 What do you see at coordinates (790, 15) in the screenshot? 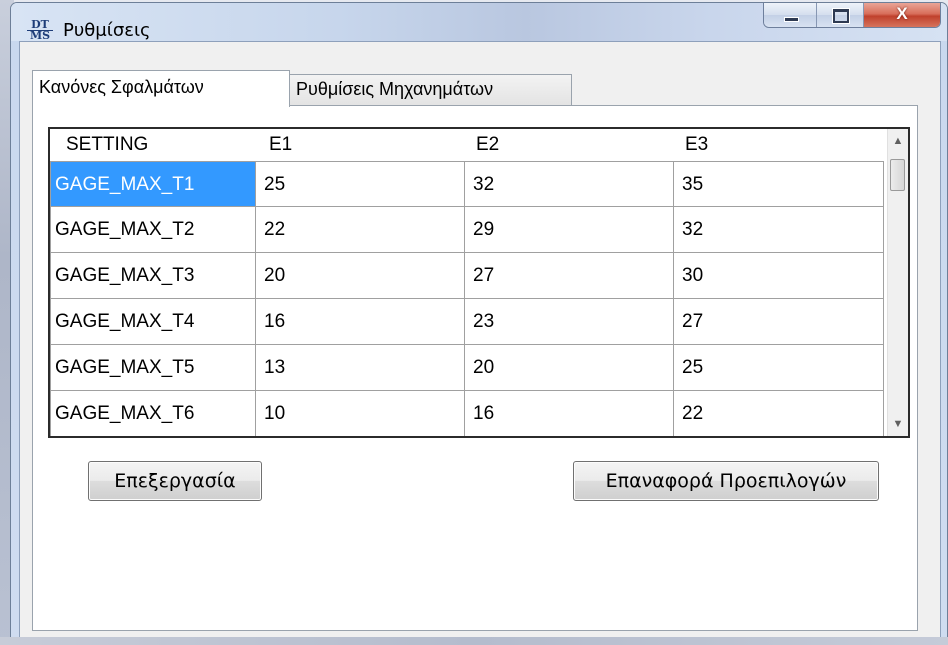
I see `minimize-button` at bounding box center [790, 15].